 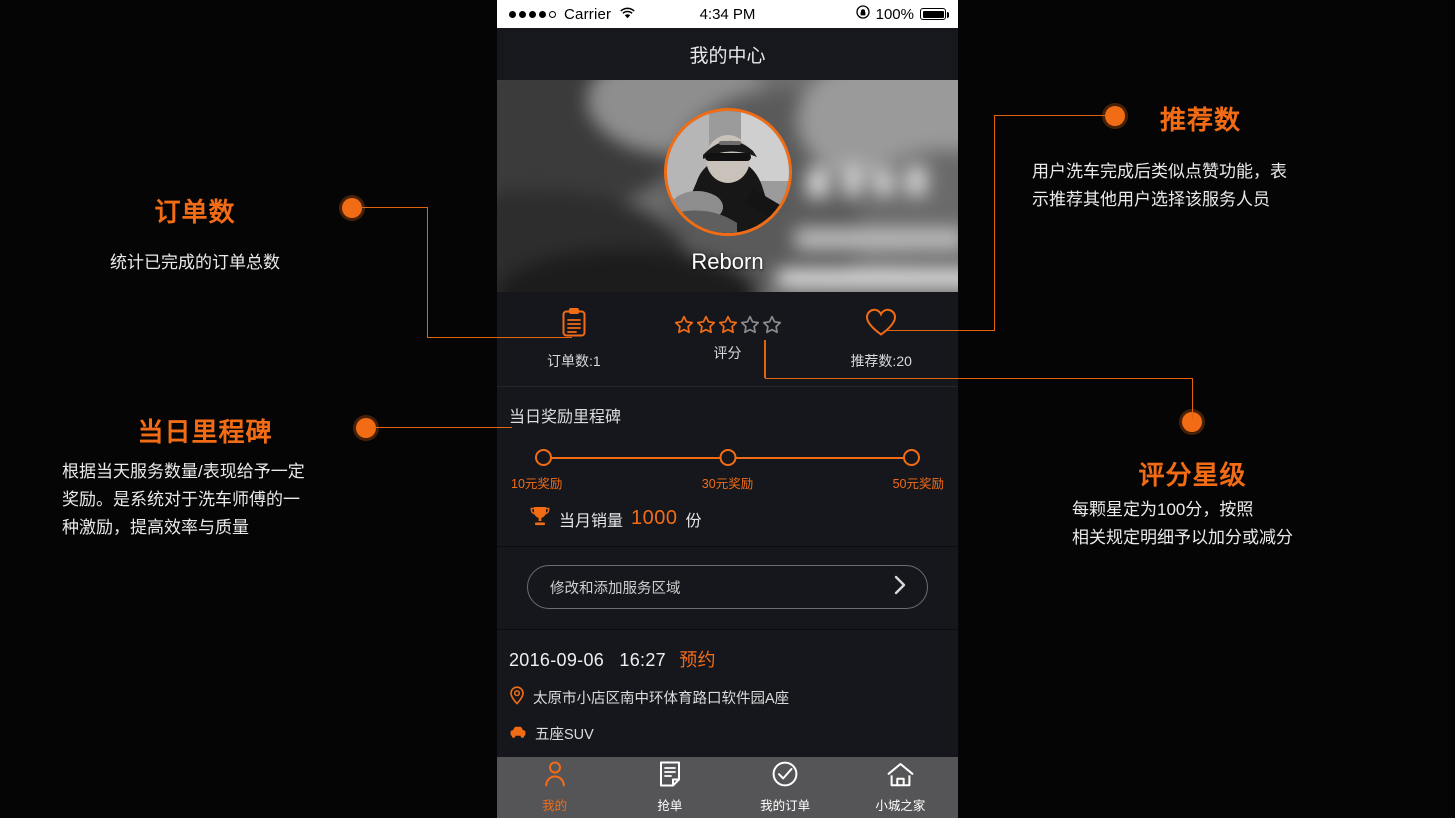 What do you see at coordinates (1192, 398) in the screenshot?
I see `annotation-rating-line-v2` at bounding box center [1192, 398].